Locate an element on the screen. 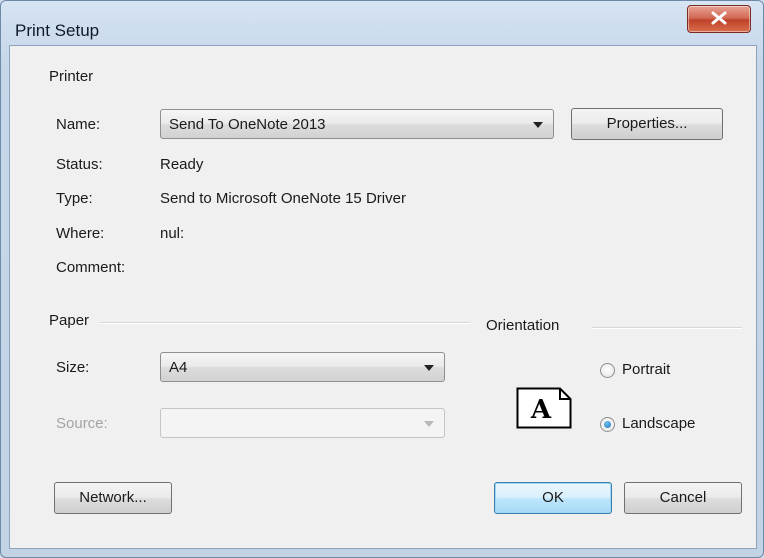 This screenshot has width=764, height=558. cancel-button: Cancel is located at coordinates (683, 498).